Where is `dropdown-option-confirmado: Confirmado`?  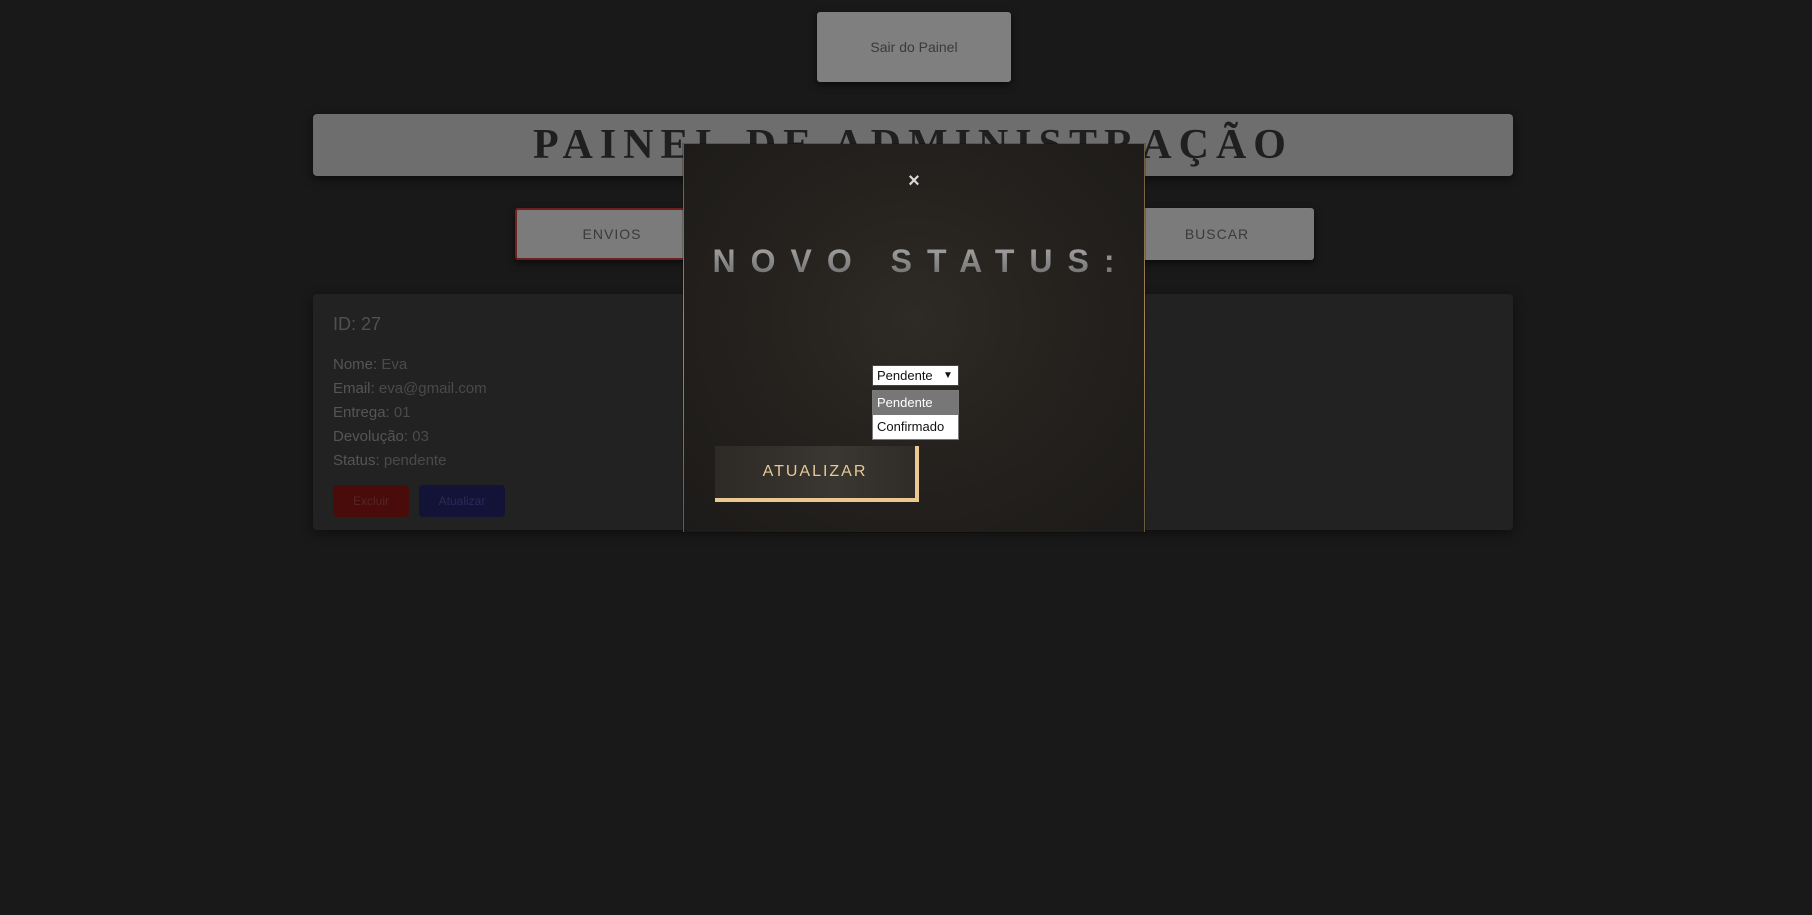
dropdown-option-confirmado: Confirmado is located at coordinates (915, 427).